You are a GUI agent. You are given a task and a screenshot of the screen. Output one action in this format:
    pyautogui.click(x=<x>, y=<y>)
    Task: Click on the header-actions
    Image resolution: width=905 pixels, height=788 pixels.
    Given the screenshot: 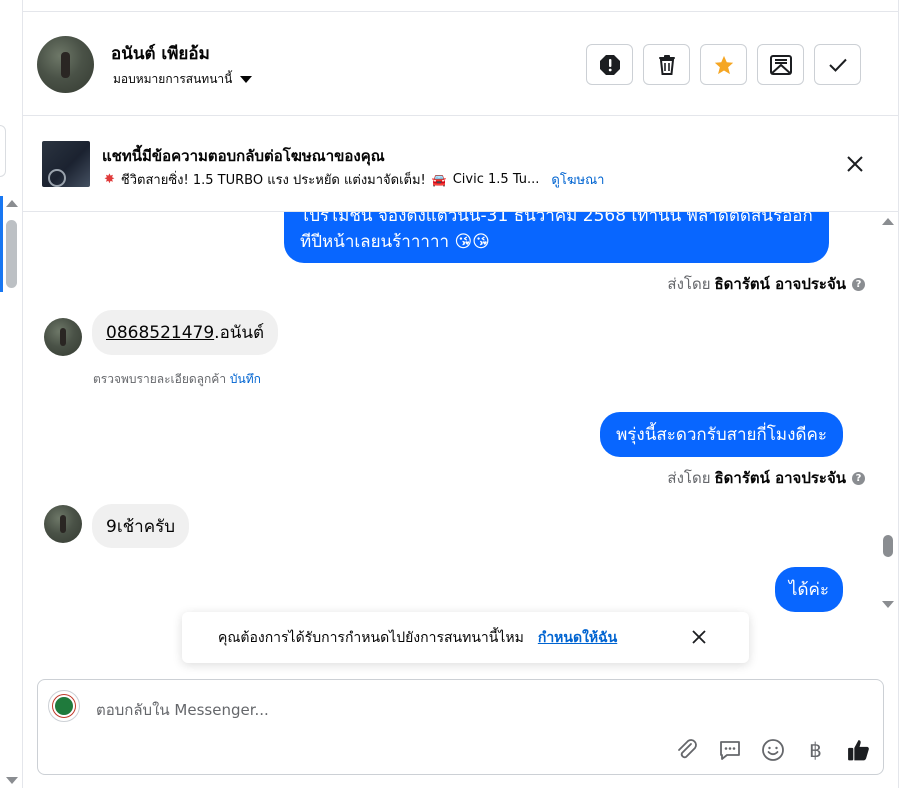 What is the action you would take?
    pyautogui.click(x=723, y=64)
    